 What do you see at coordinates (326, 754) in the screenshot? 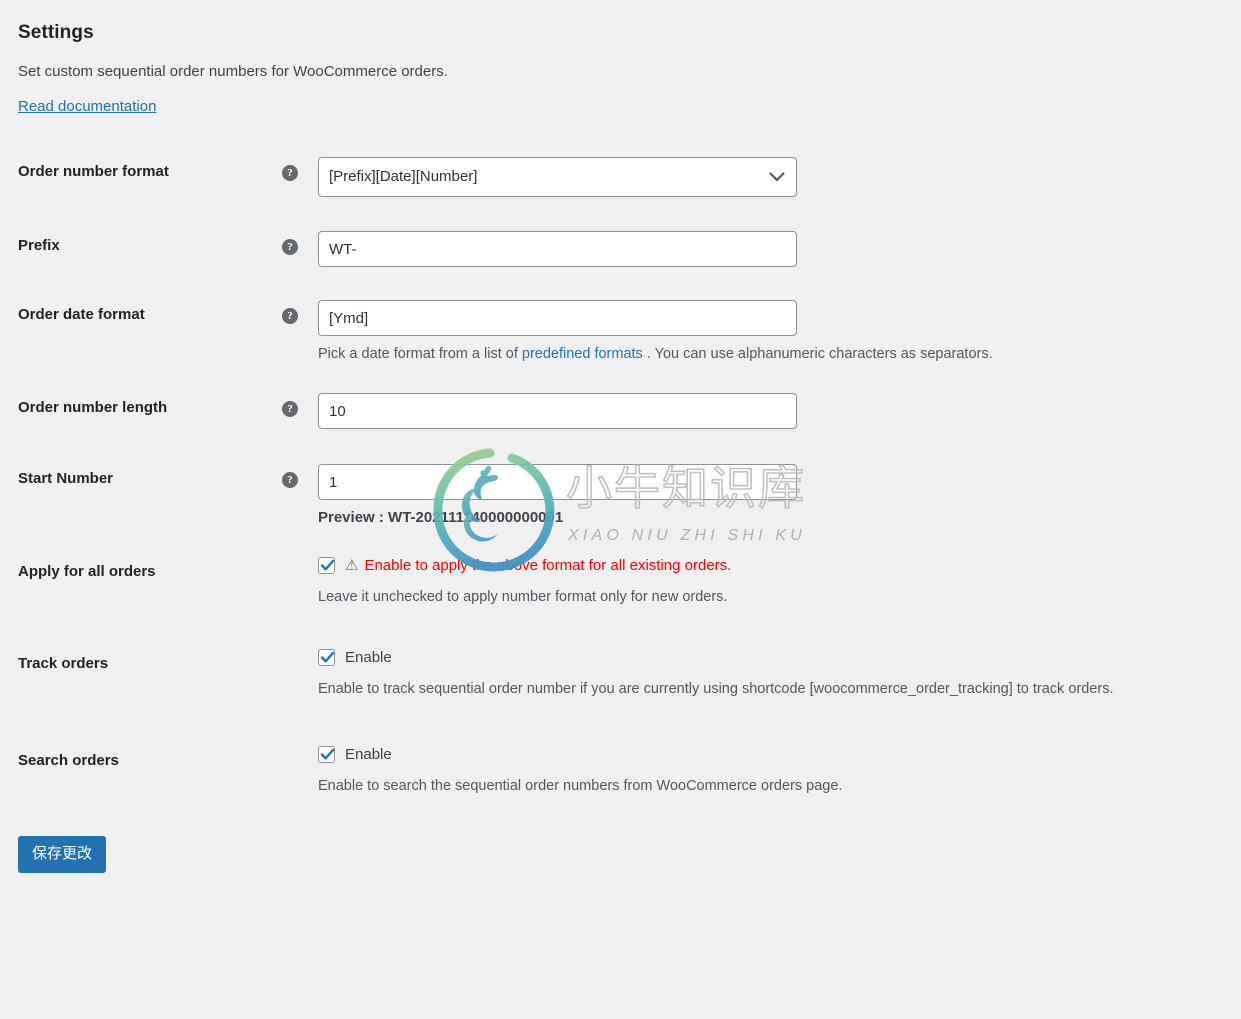
I see `search-orders-checkbox` at bounding box center [326, 754].